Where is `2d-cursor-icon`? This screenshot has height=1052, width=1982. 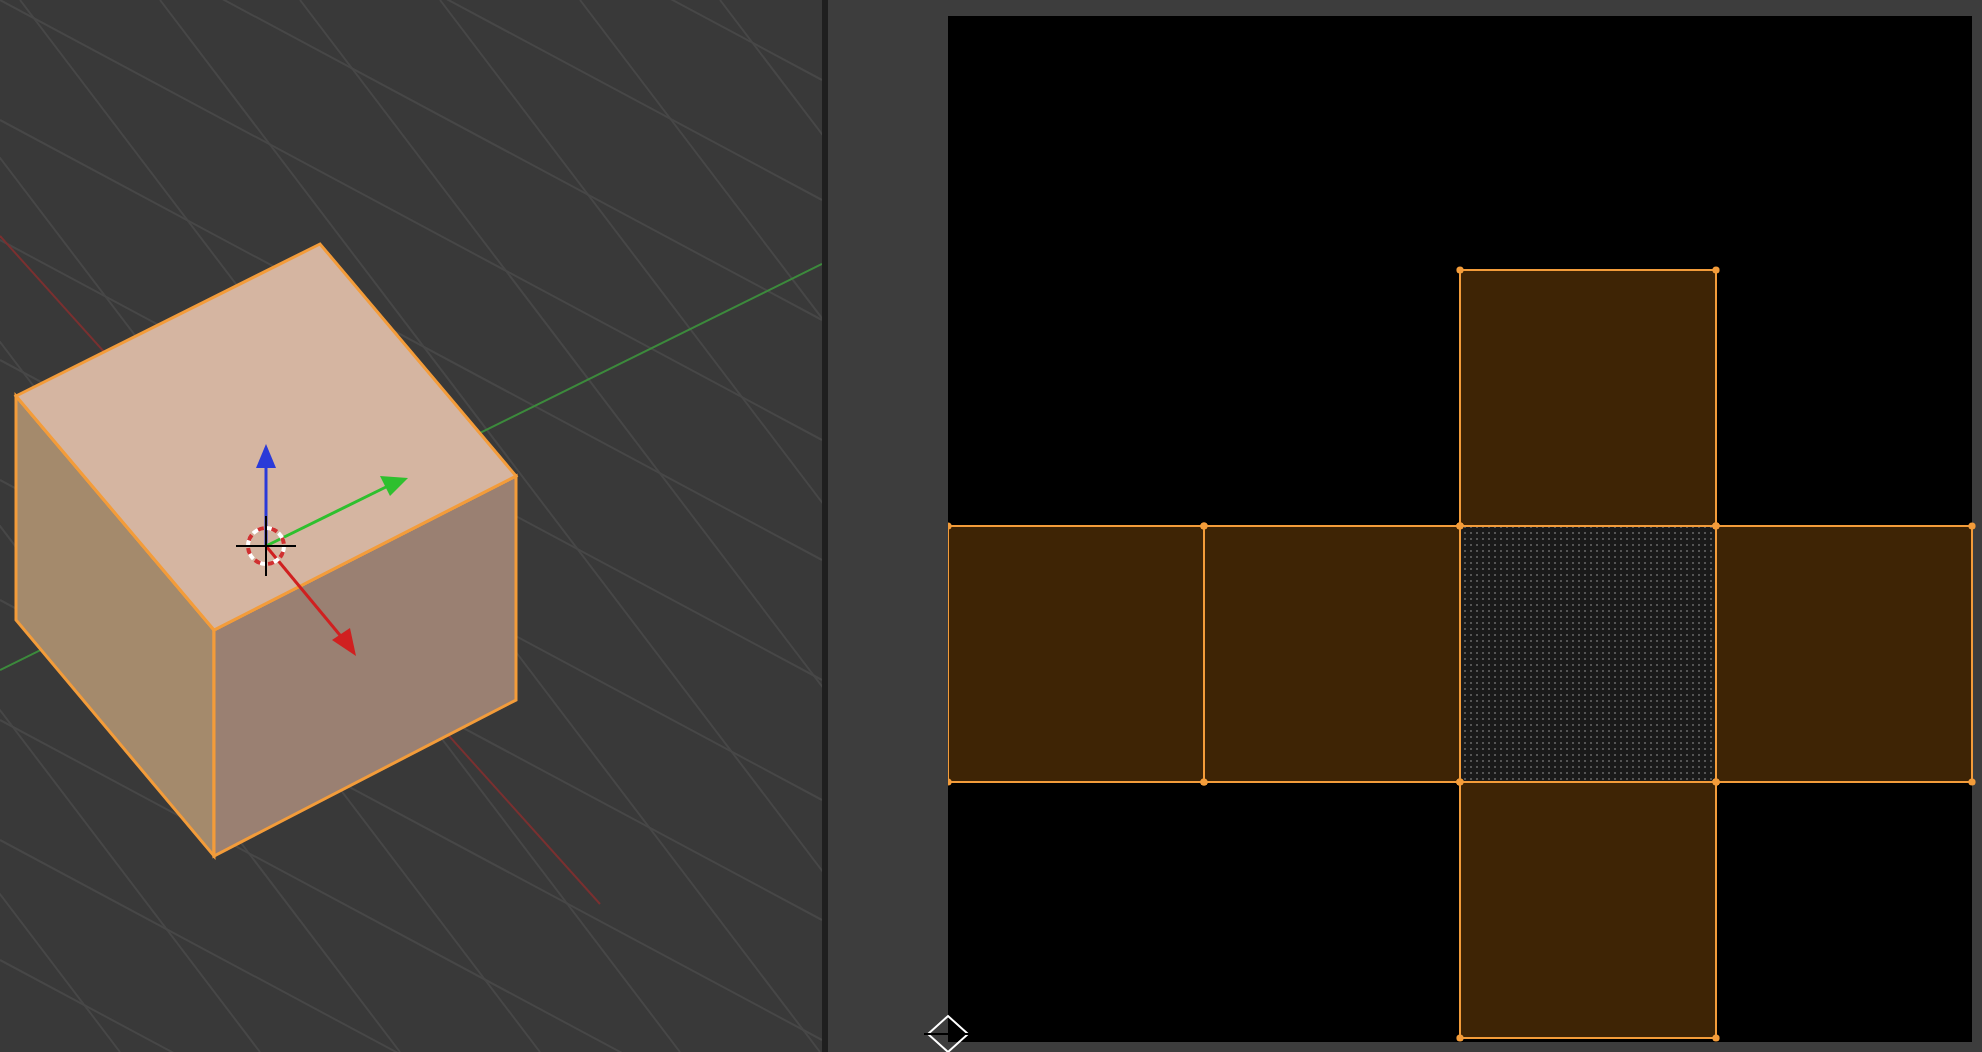 2d-cursor-icon is located at coordinates (948, 1032).